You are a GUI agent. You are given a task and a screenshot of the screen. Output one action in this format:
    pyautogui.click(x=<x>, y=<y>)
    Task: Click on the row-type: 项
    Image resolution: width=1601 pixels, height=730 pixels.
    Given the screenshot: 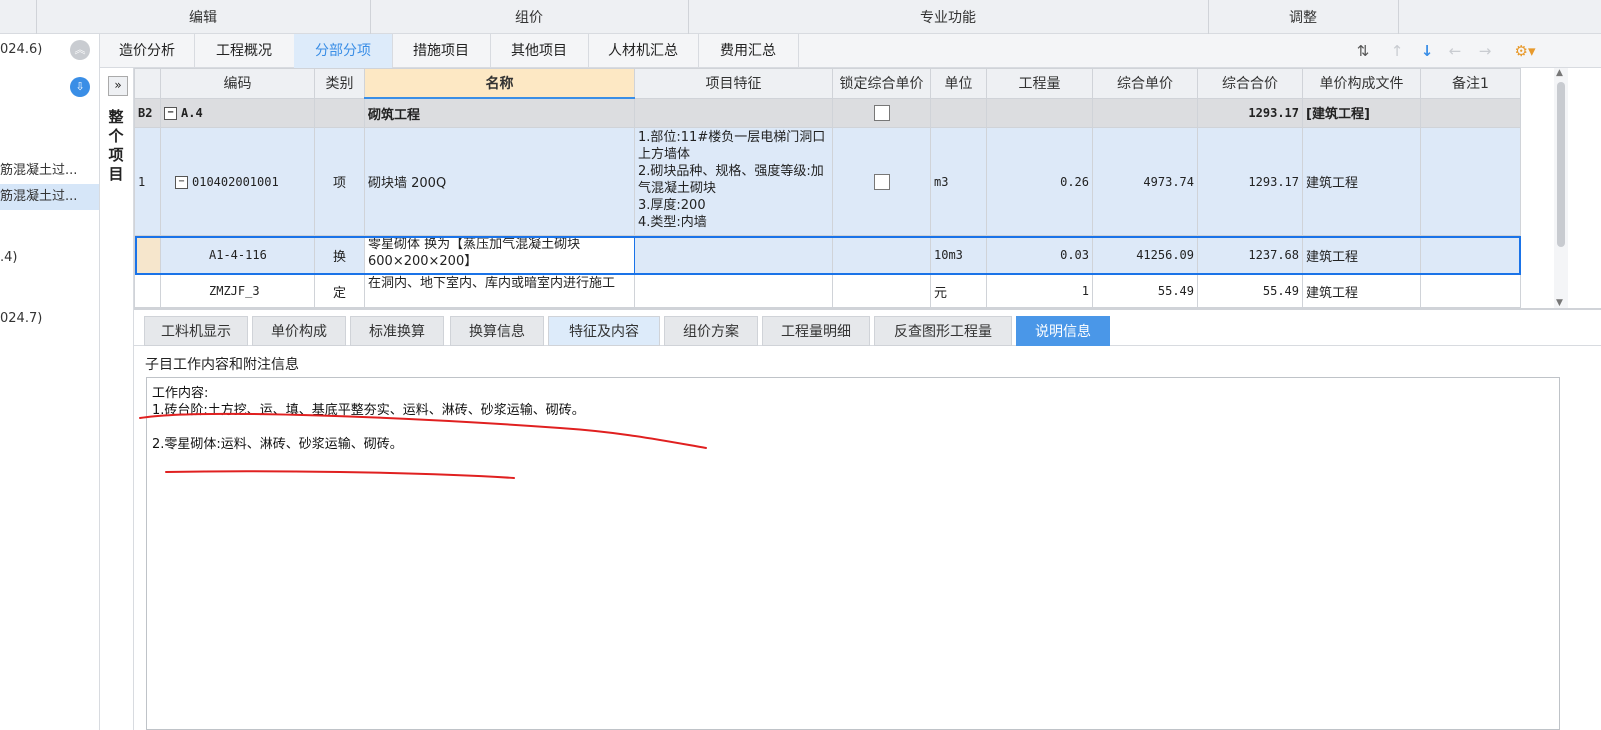 What is the action you would take?
    pyautogui.click(x=339, y=181)
    